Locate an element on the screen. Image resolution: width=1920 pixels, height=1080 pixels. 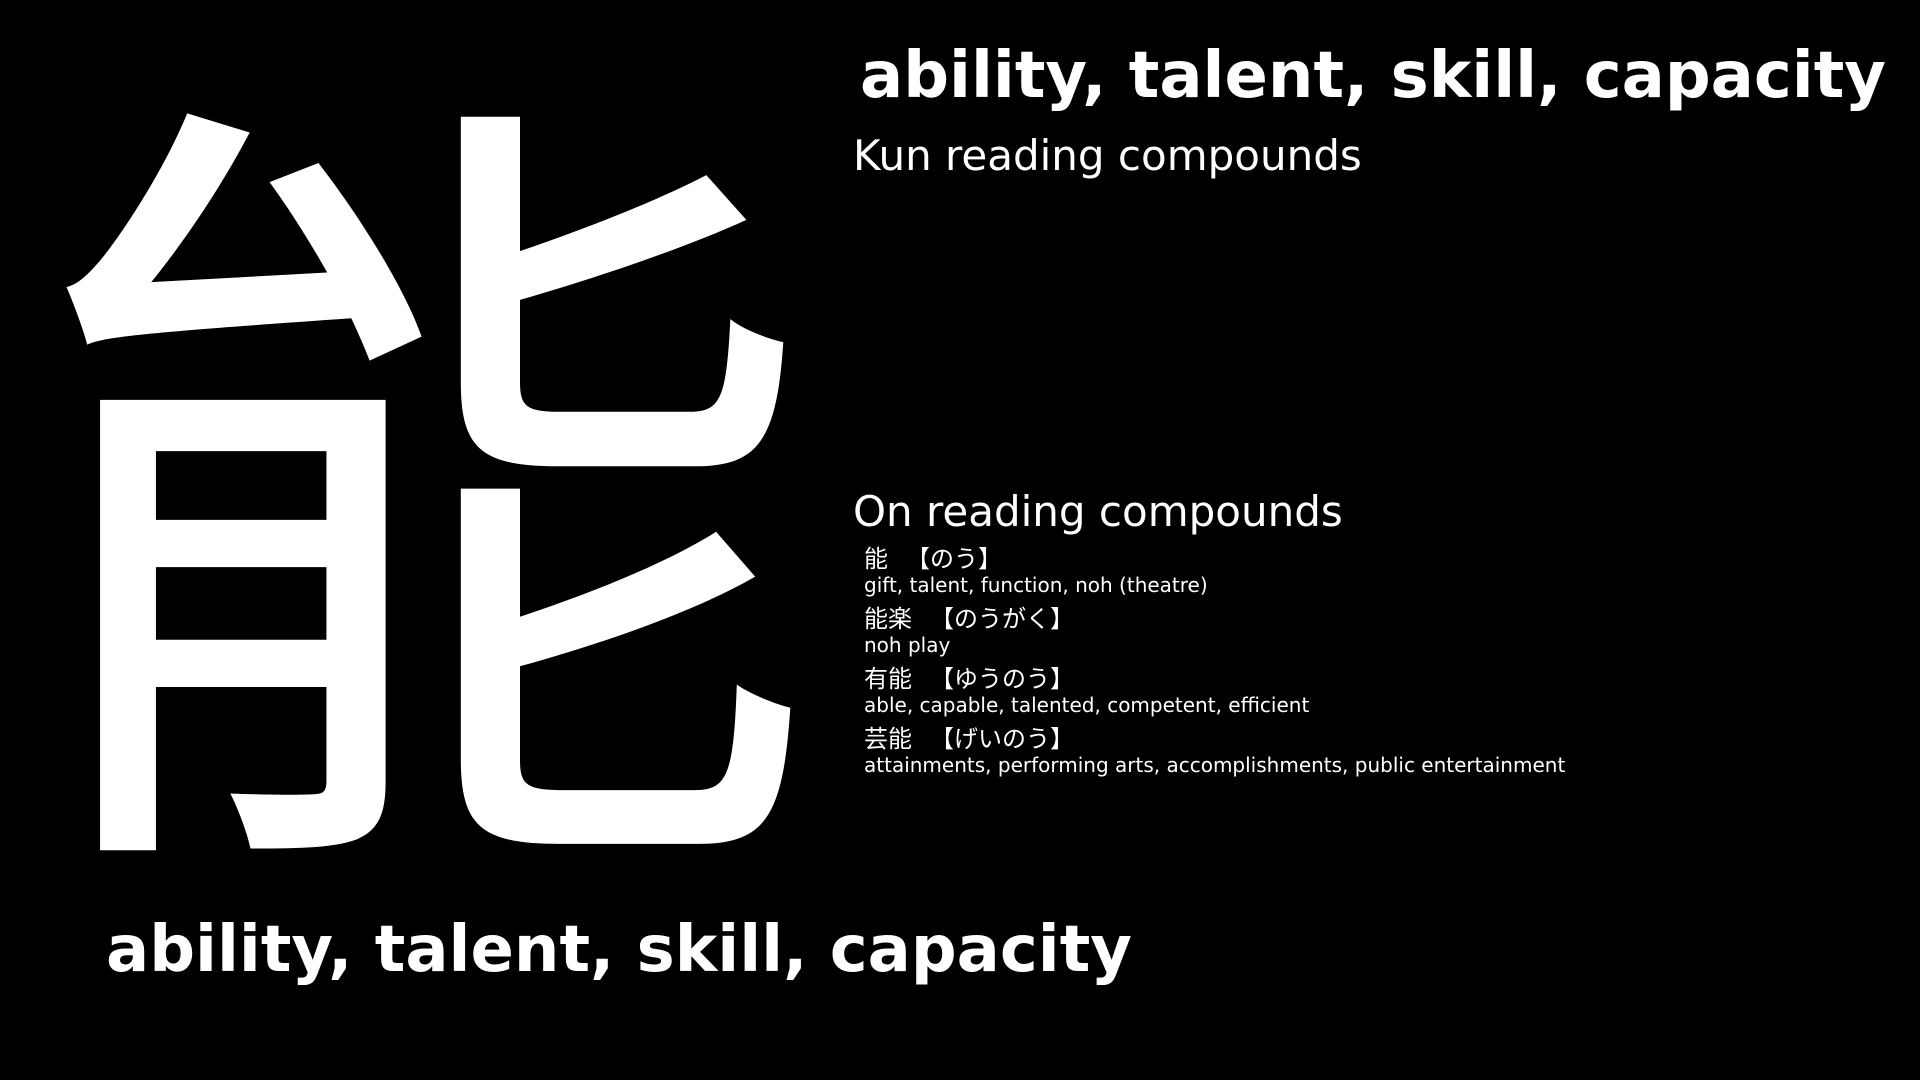
compound-reading: 【ゆうのう】 is located at coordinates (1002, 679).